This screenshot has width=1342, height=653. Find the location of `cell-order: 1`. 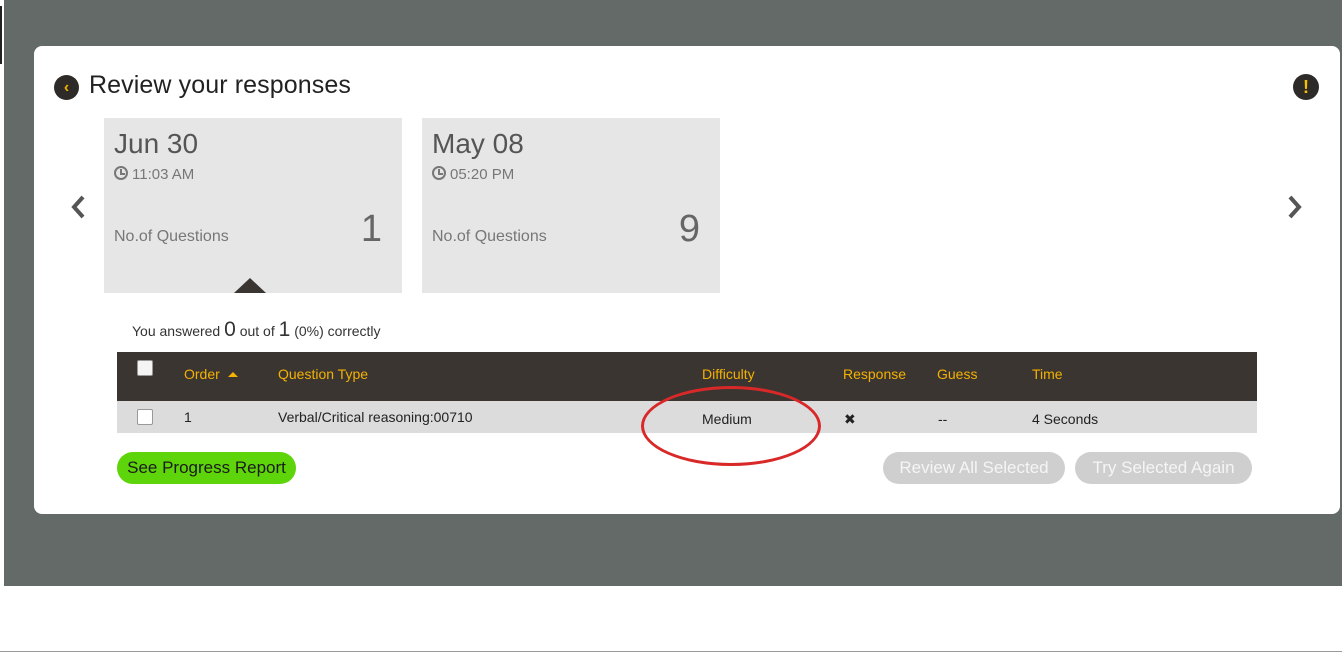

cell-order: 1 is located at coordinates (188, 417).